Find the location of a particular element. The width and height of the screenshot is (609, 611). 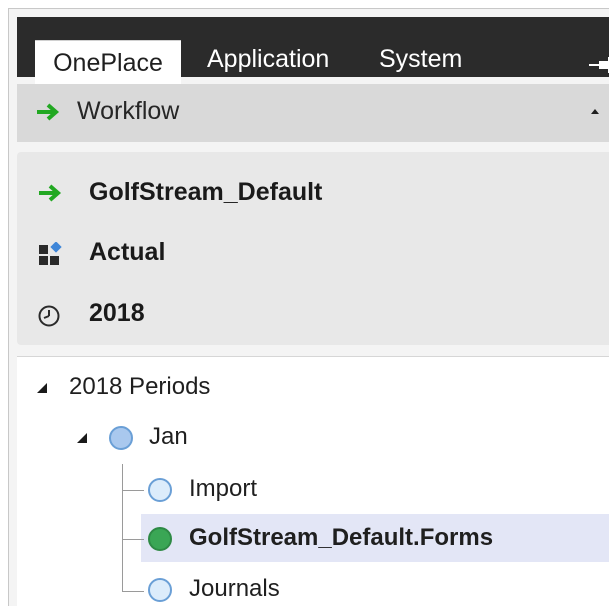

tree-forms-label: GolfStream_Default.Forms is located at coordinates (341, 537).